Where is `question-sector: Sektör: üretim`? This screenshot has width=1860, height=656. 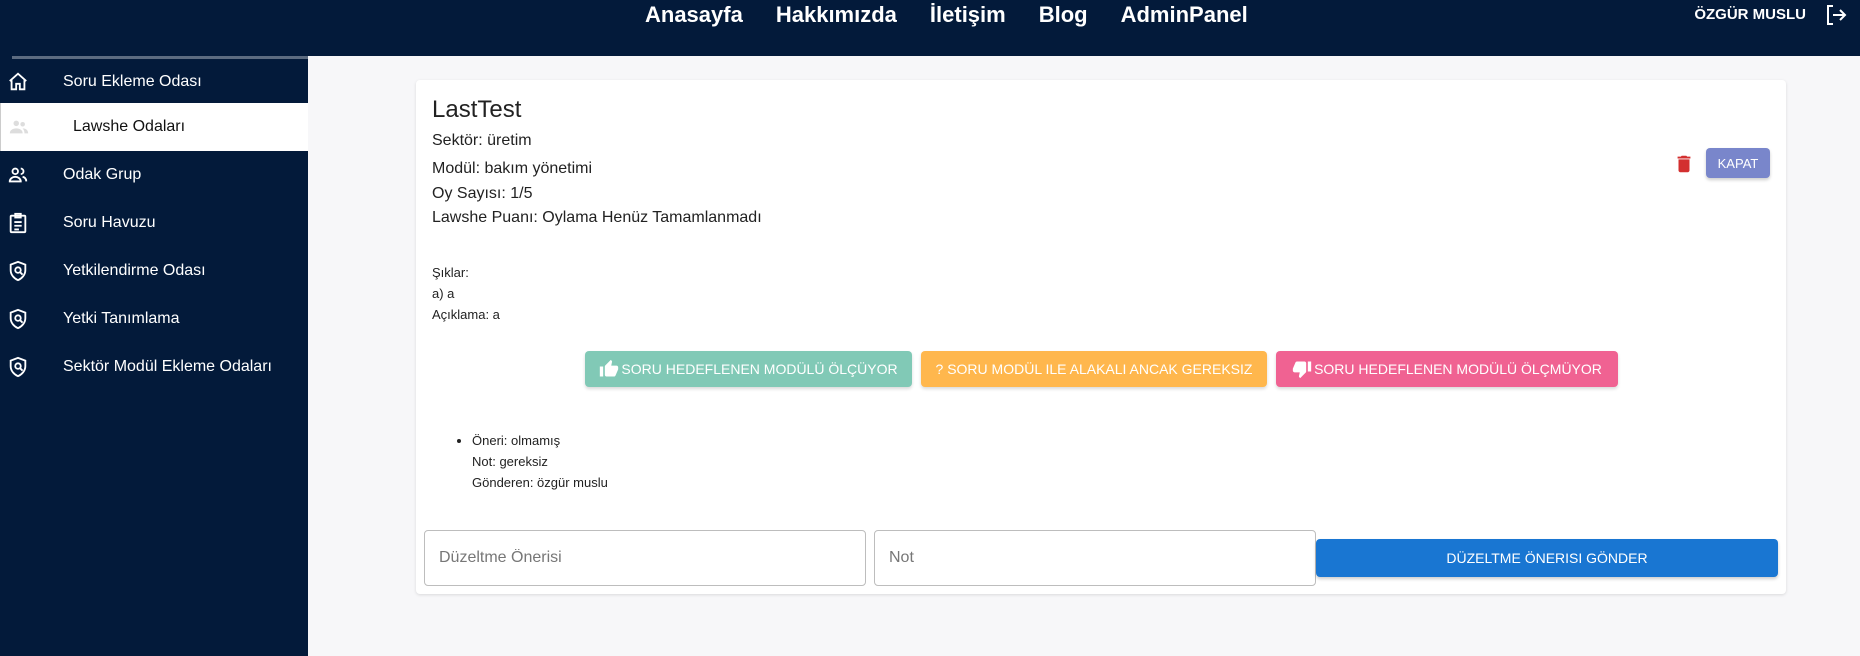
question-sector: Sektör: üretim is located at coordinates (482, 140).